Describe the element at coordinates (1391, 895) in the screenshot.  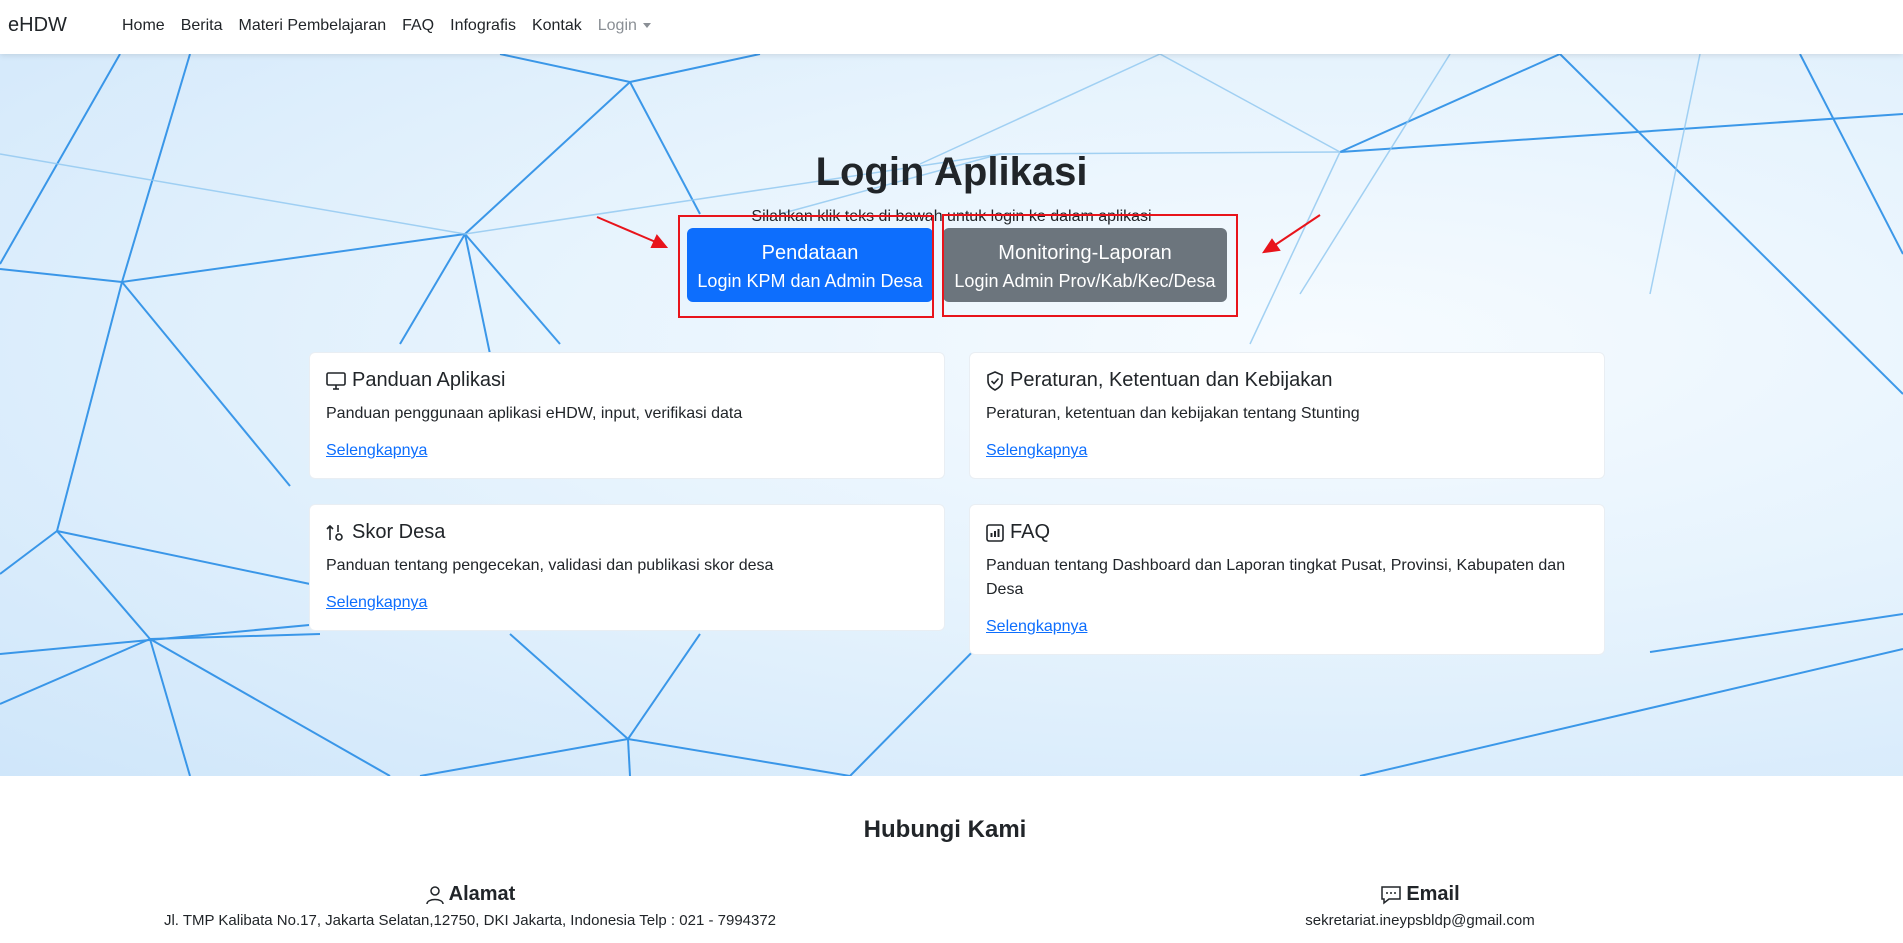
I see `chat-icon` at that location.